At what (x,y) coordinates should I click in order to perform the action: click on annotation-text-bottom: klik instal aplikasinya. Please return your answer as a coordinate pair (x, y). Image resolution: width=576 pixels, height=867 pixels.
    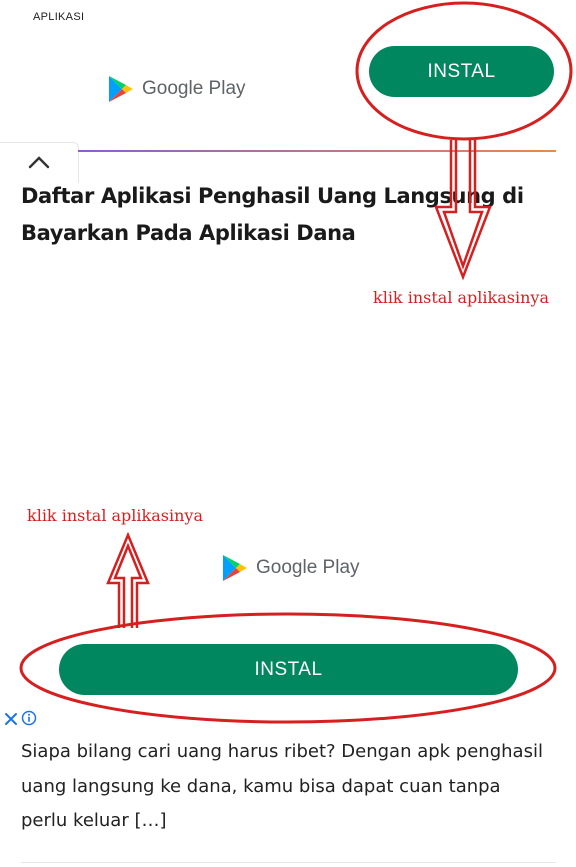
    Looking at the image, I should click on (115, 515).